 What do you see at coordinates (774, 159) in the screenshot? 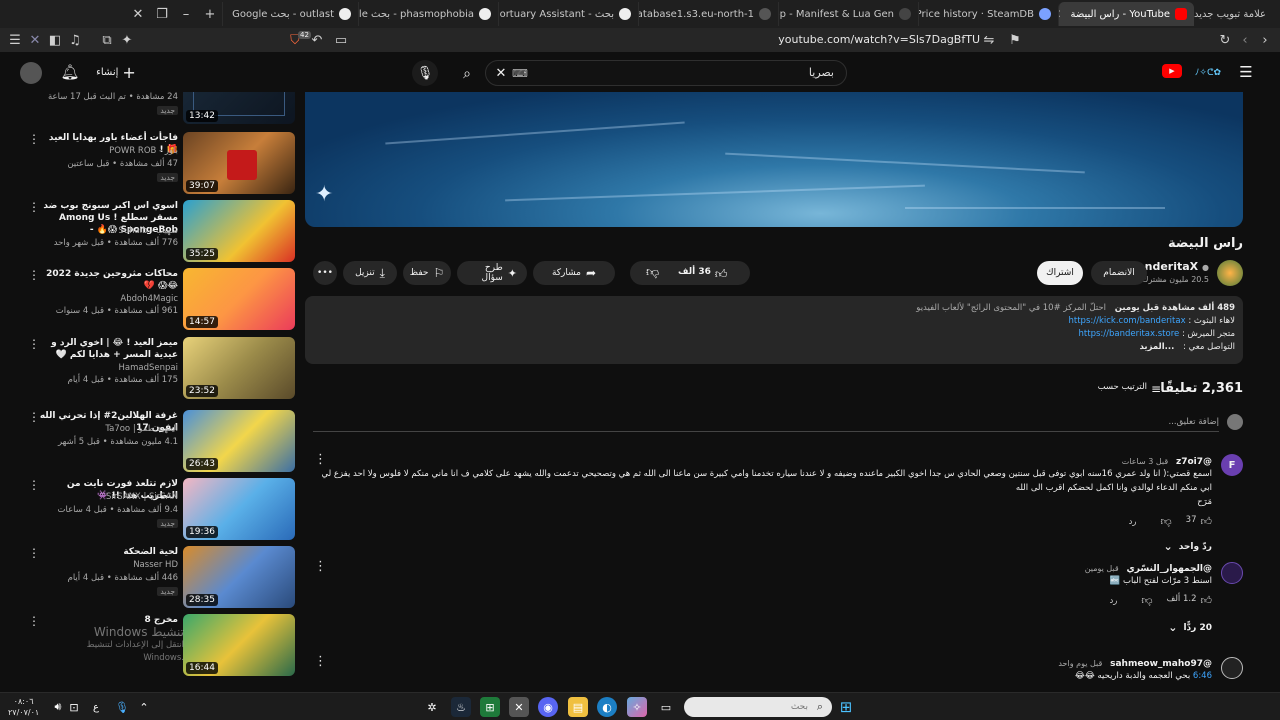
I see `video-player: ✦` at bounding box center [774, 159].